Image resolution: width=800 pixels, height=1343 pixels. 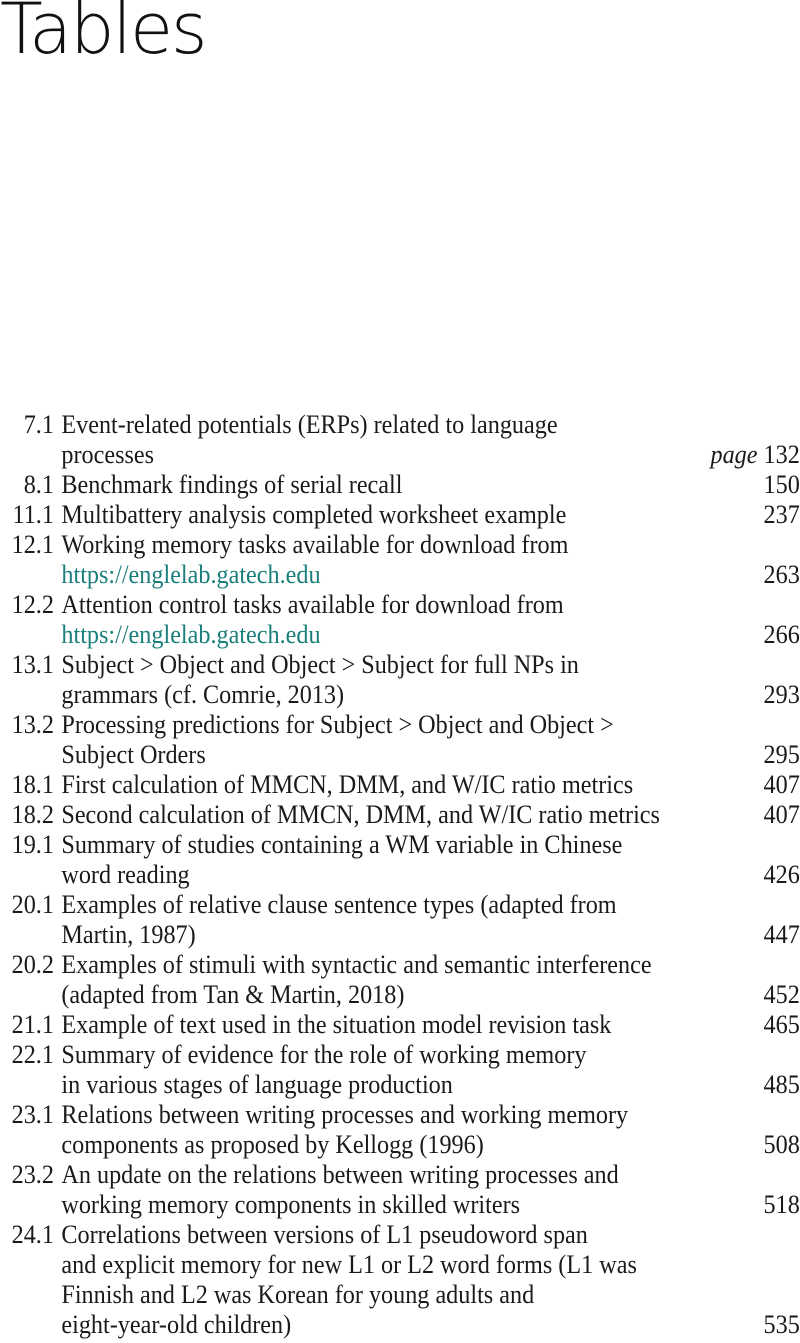 I want to click on page-number: 263, so click(x=782, y=575).